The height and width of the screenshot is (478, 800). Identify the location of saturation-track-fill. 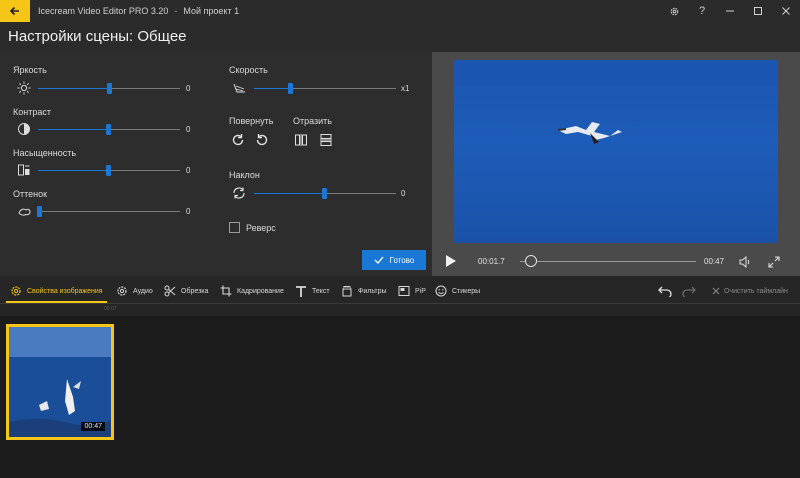
(73, 170).